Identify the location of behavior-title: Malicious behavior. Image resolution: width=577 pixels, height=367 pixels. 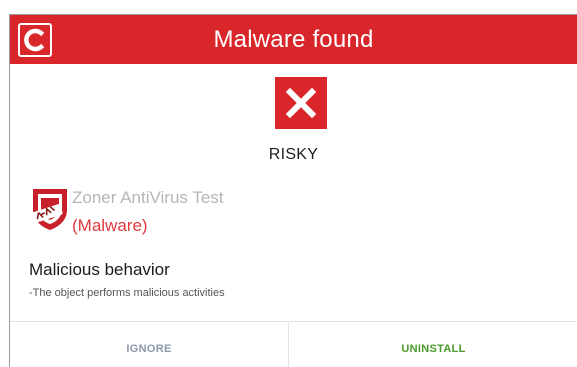
(99, 269).